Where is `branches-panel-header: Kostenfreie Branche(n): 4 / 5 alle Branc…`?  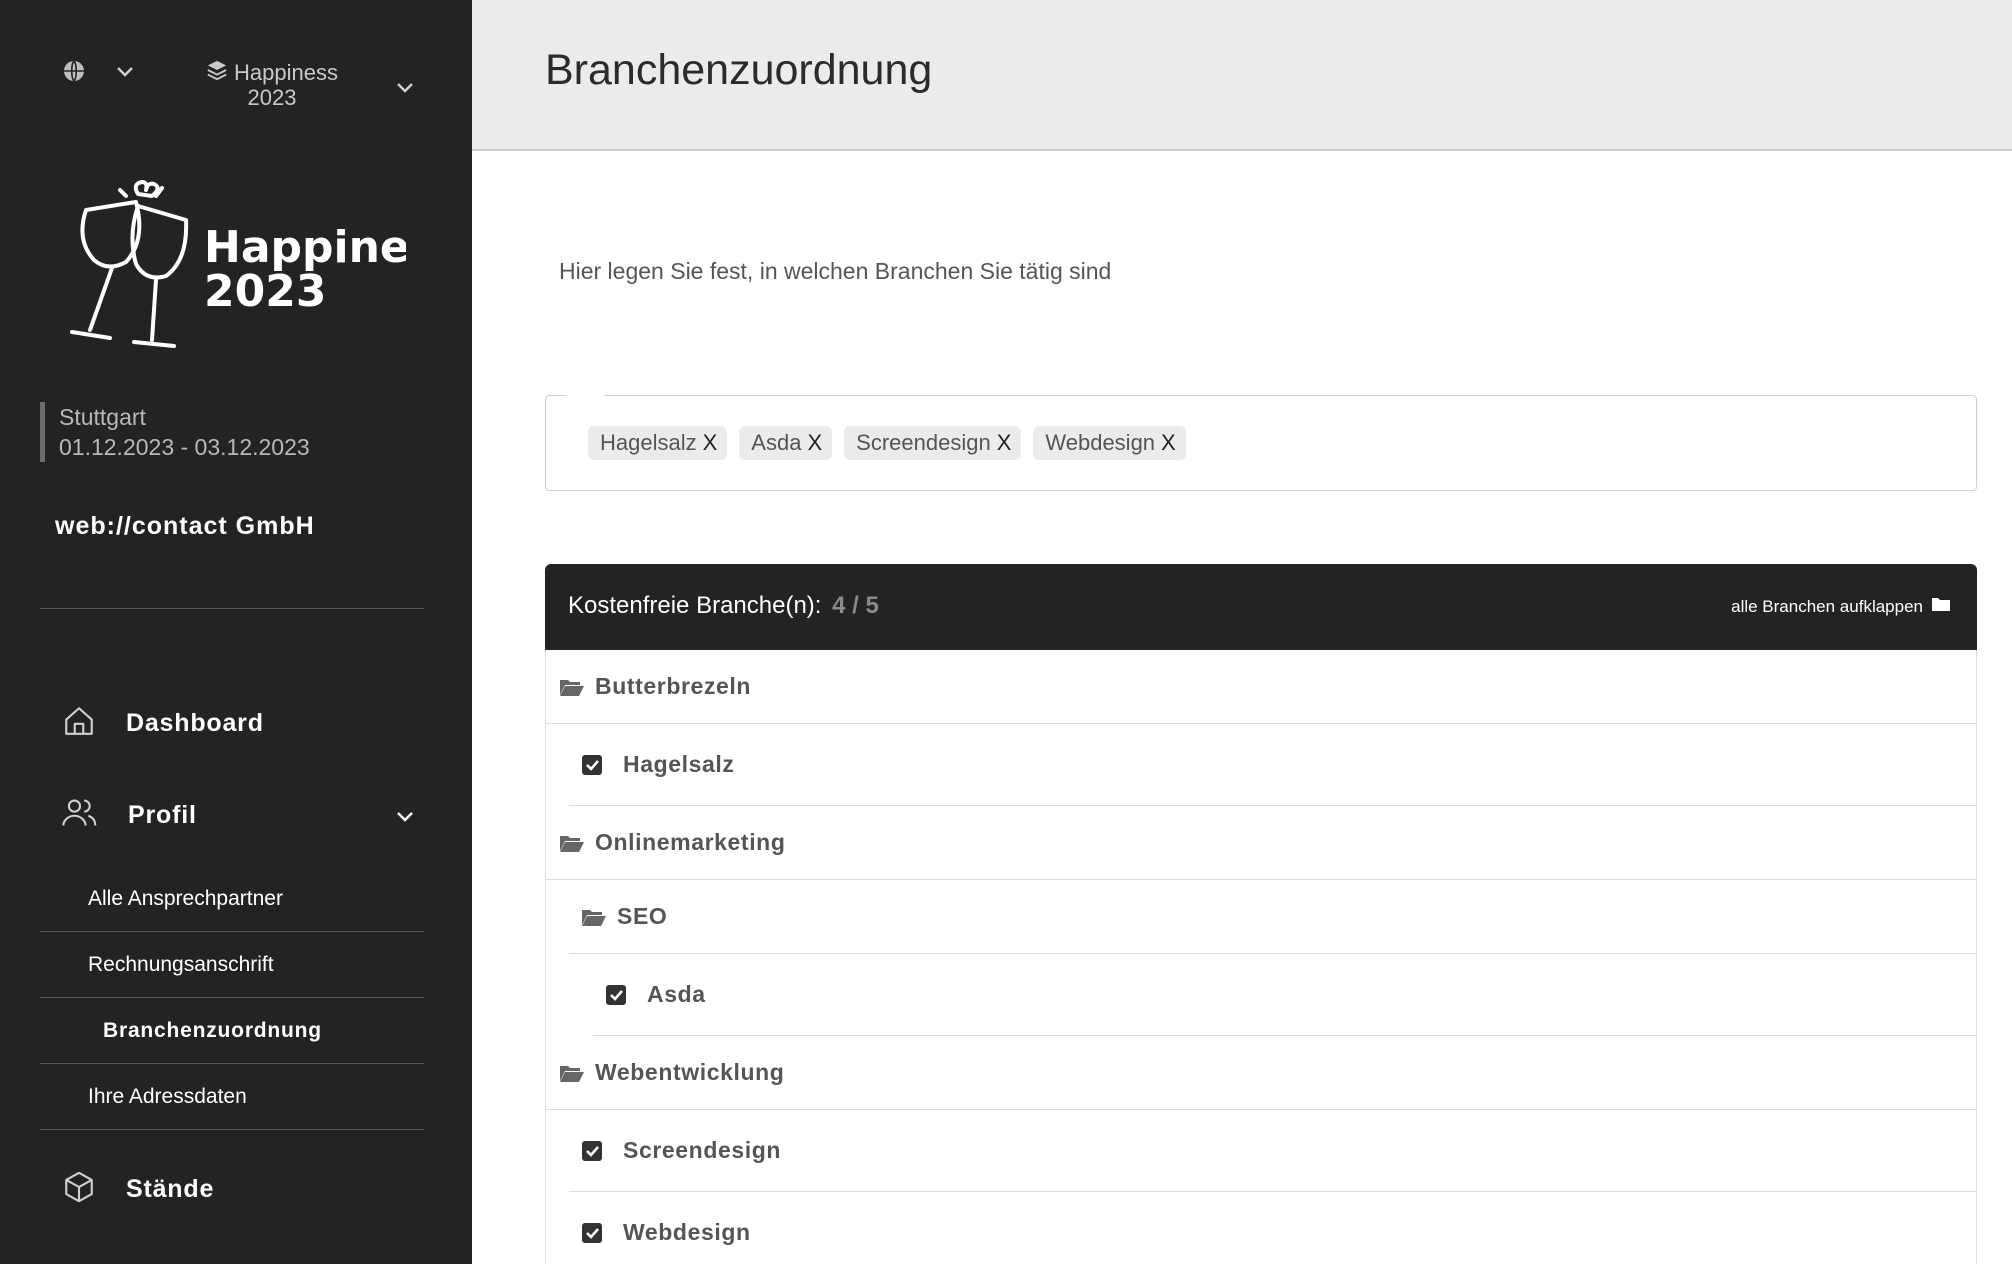
branches-panel-header: Kostenfreie Branche(n): 4 / 5 alle Branc… is located at coordinates (1261, 607).